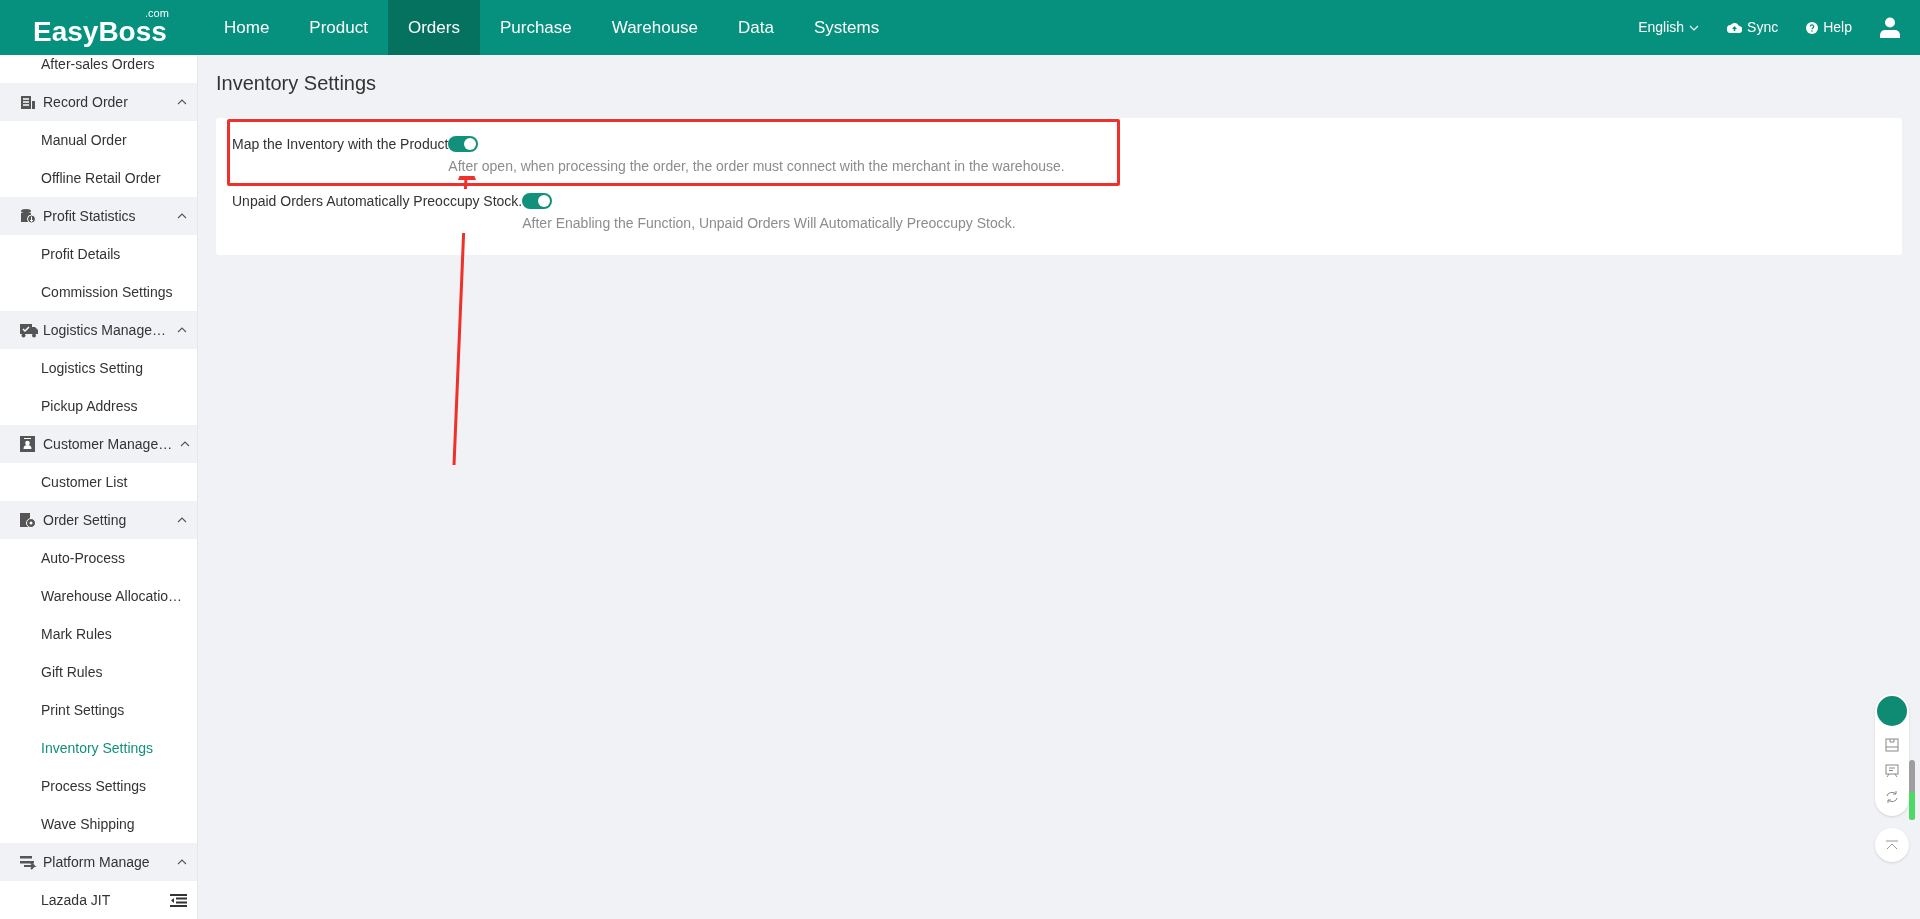 The image size is (1920, 919). What do you see at coordinates (756, 27) in the screenshot?
I see `nav-tab: Data` at bounding box center [756, 27].